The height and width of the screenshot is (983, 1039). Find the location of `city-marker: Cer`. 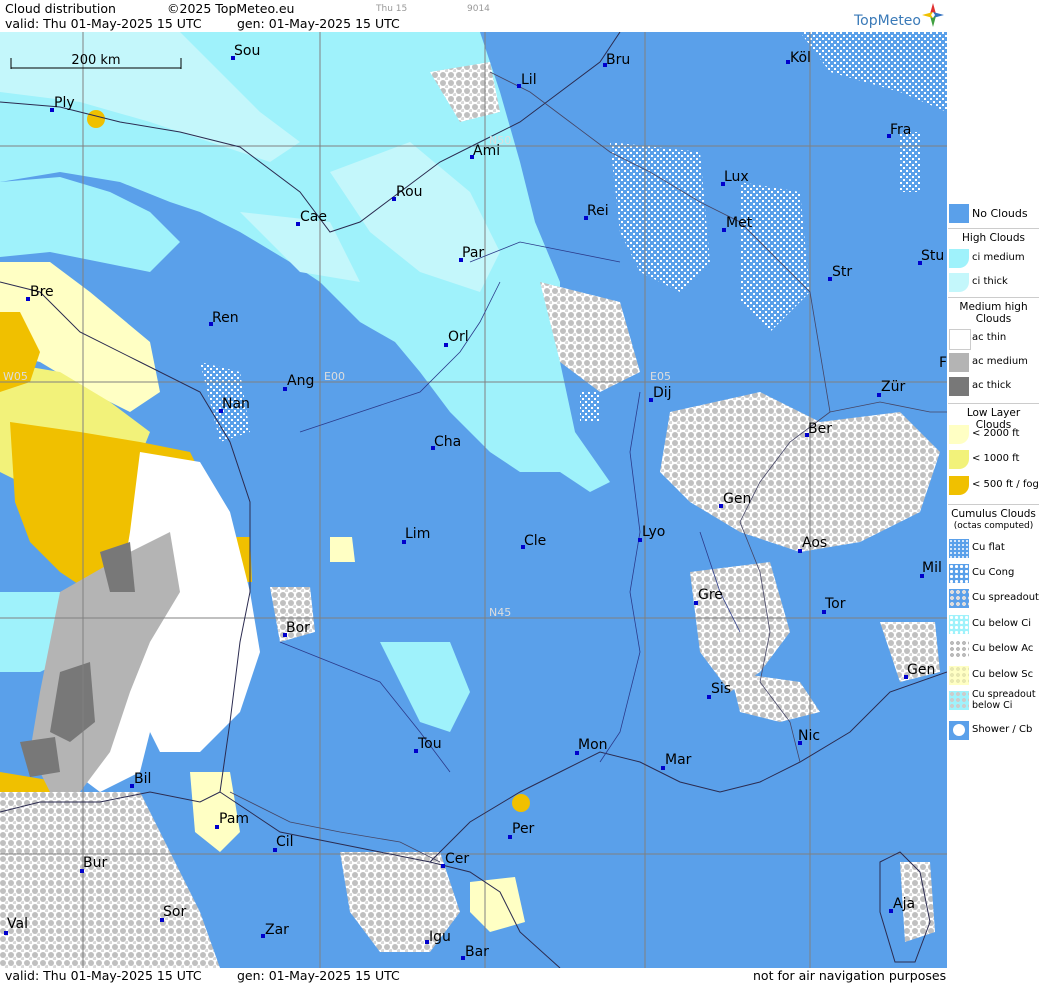

city-marker: Cer is located at coordinates (455, 859).